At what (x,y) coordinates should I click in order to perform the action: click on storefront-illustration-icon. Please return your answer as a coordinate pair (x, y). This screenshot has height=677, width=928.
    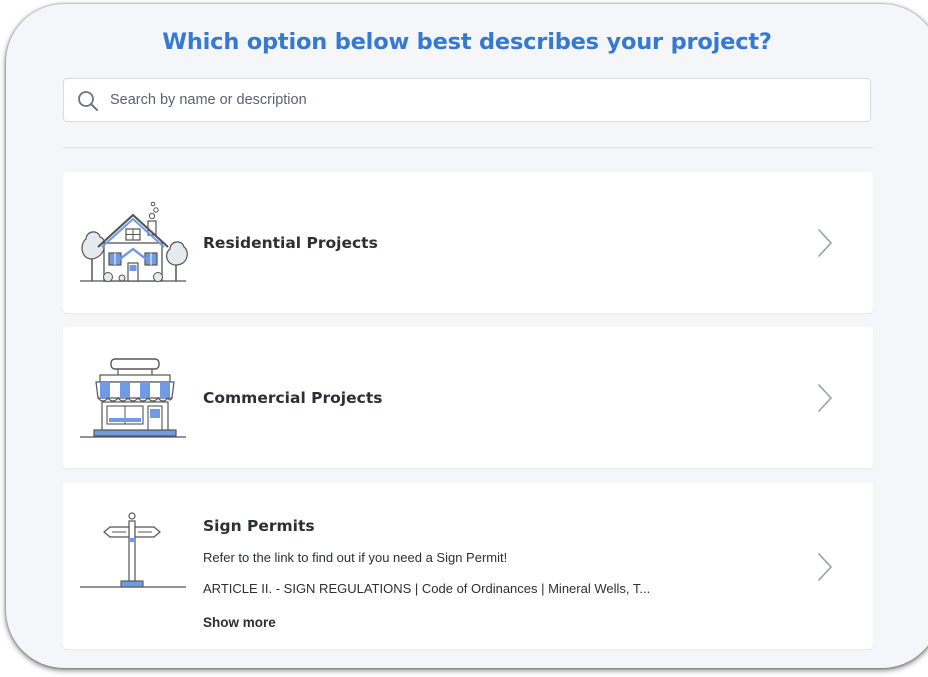
    Looking at the image, I should click on (133, 398).